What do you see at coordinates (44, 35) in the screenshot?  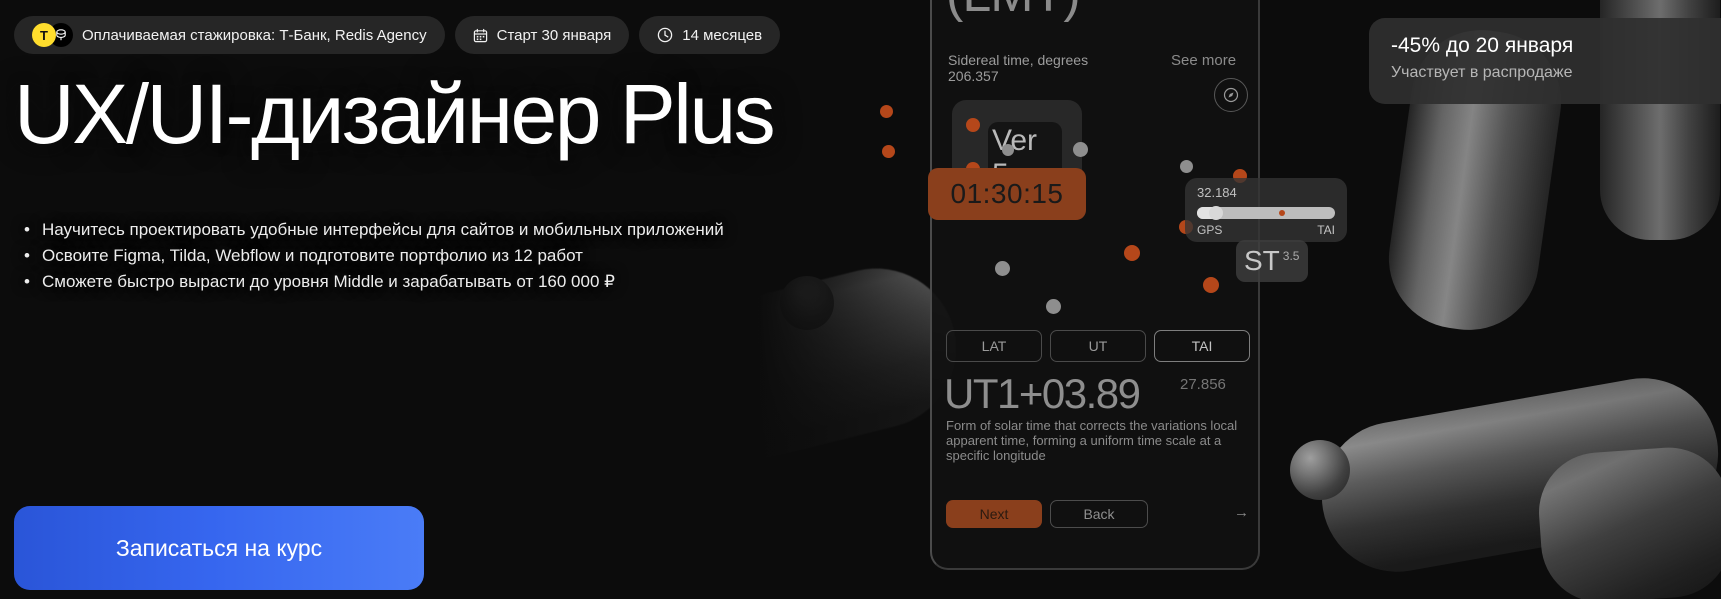 I see `tbank-logo-icon: T` at bounding box center [44, 35].